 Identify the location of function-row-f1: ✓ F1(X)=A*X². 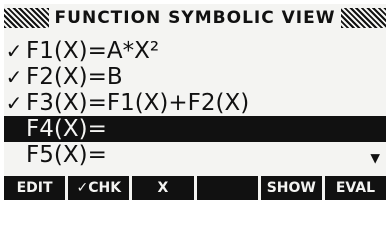
(195, 51).